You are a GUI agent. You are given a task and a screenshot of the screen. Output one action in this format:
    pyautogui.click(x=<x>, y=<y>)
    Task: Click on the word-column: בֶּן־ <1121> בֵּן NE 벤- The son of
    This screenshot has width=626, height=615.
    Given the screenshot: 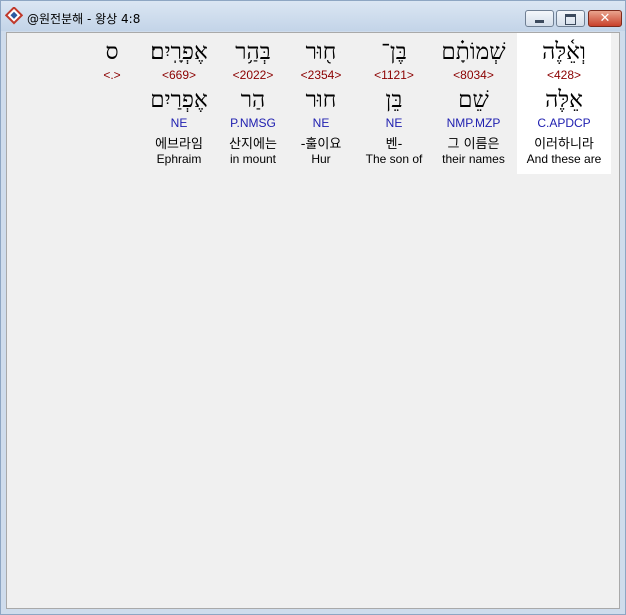 What is the action you would take?
    pyautogui.click(x=394, y=103)
    